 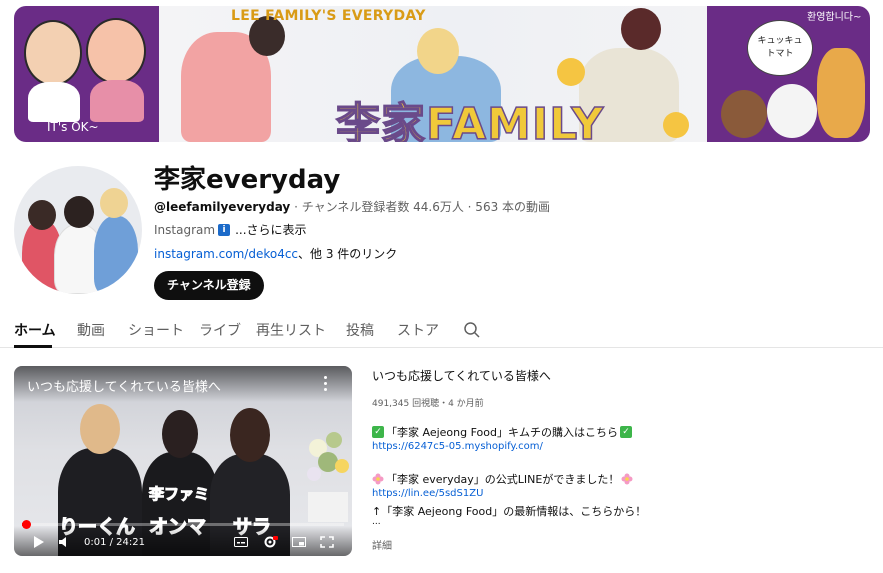 I want to click on banner-kicker: LEE FAMILY'S EVERYDAY, so click(x=328, y=16).